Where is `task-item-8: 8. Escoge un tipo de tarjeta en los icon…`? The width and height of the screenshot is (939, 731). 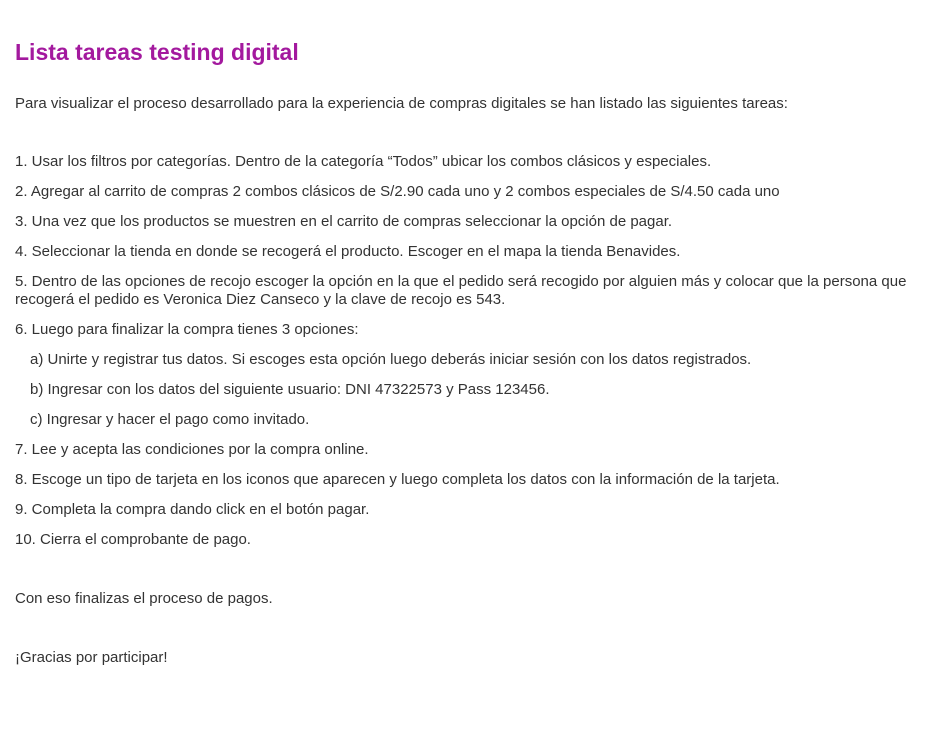 task-item-8: 8. Escoge un tipo de tarjeta en los icon… is located at coordinates (397, 479).